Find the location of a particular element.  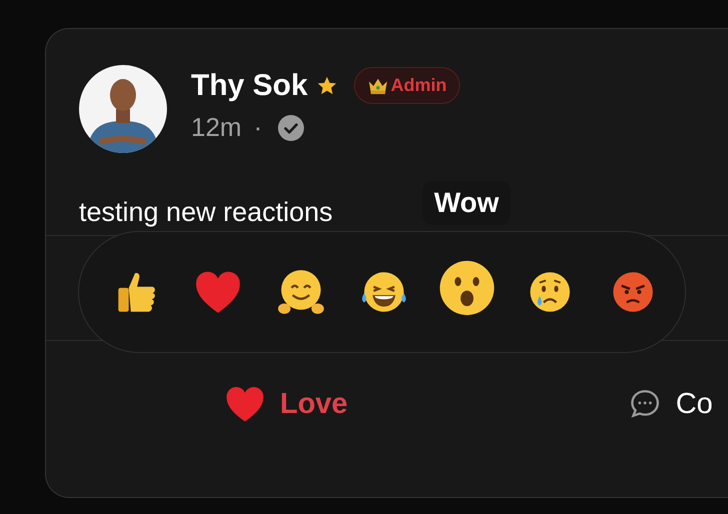

reaction-button: Love is located at coordinates (286, 404).